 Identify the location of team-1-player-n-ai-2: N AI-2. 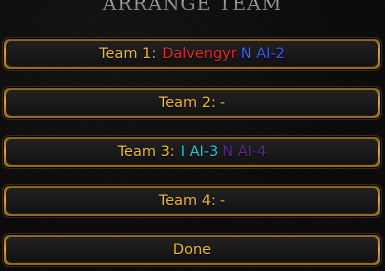
(262, 53).